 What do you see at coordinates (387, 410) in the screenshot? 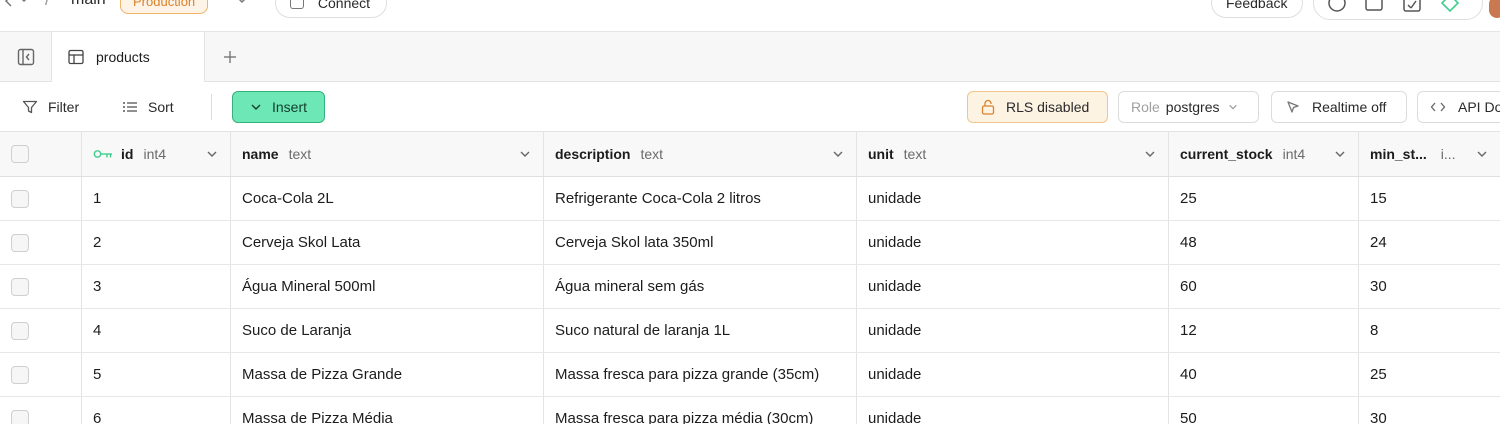
I see `cell-name: Massa de Pizza Média` at bounding box center [387, 410].